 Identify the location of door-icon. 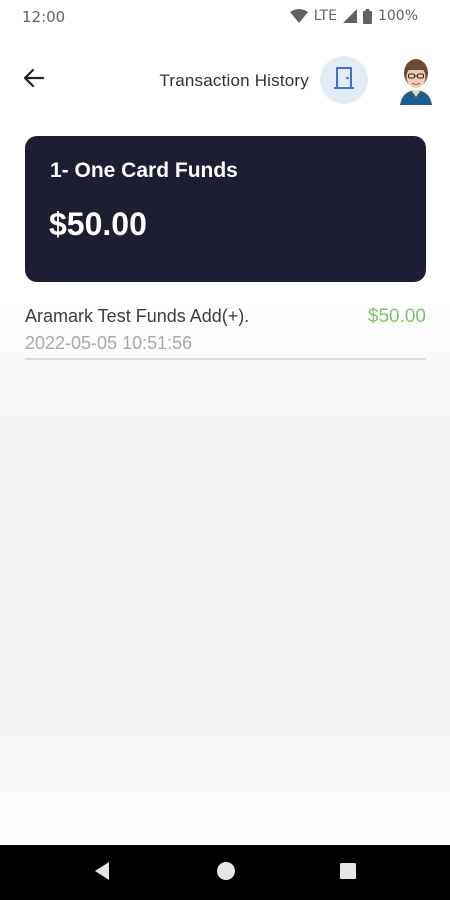
(344, 80).